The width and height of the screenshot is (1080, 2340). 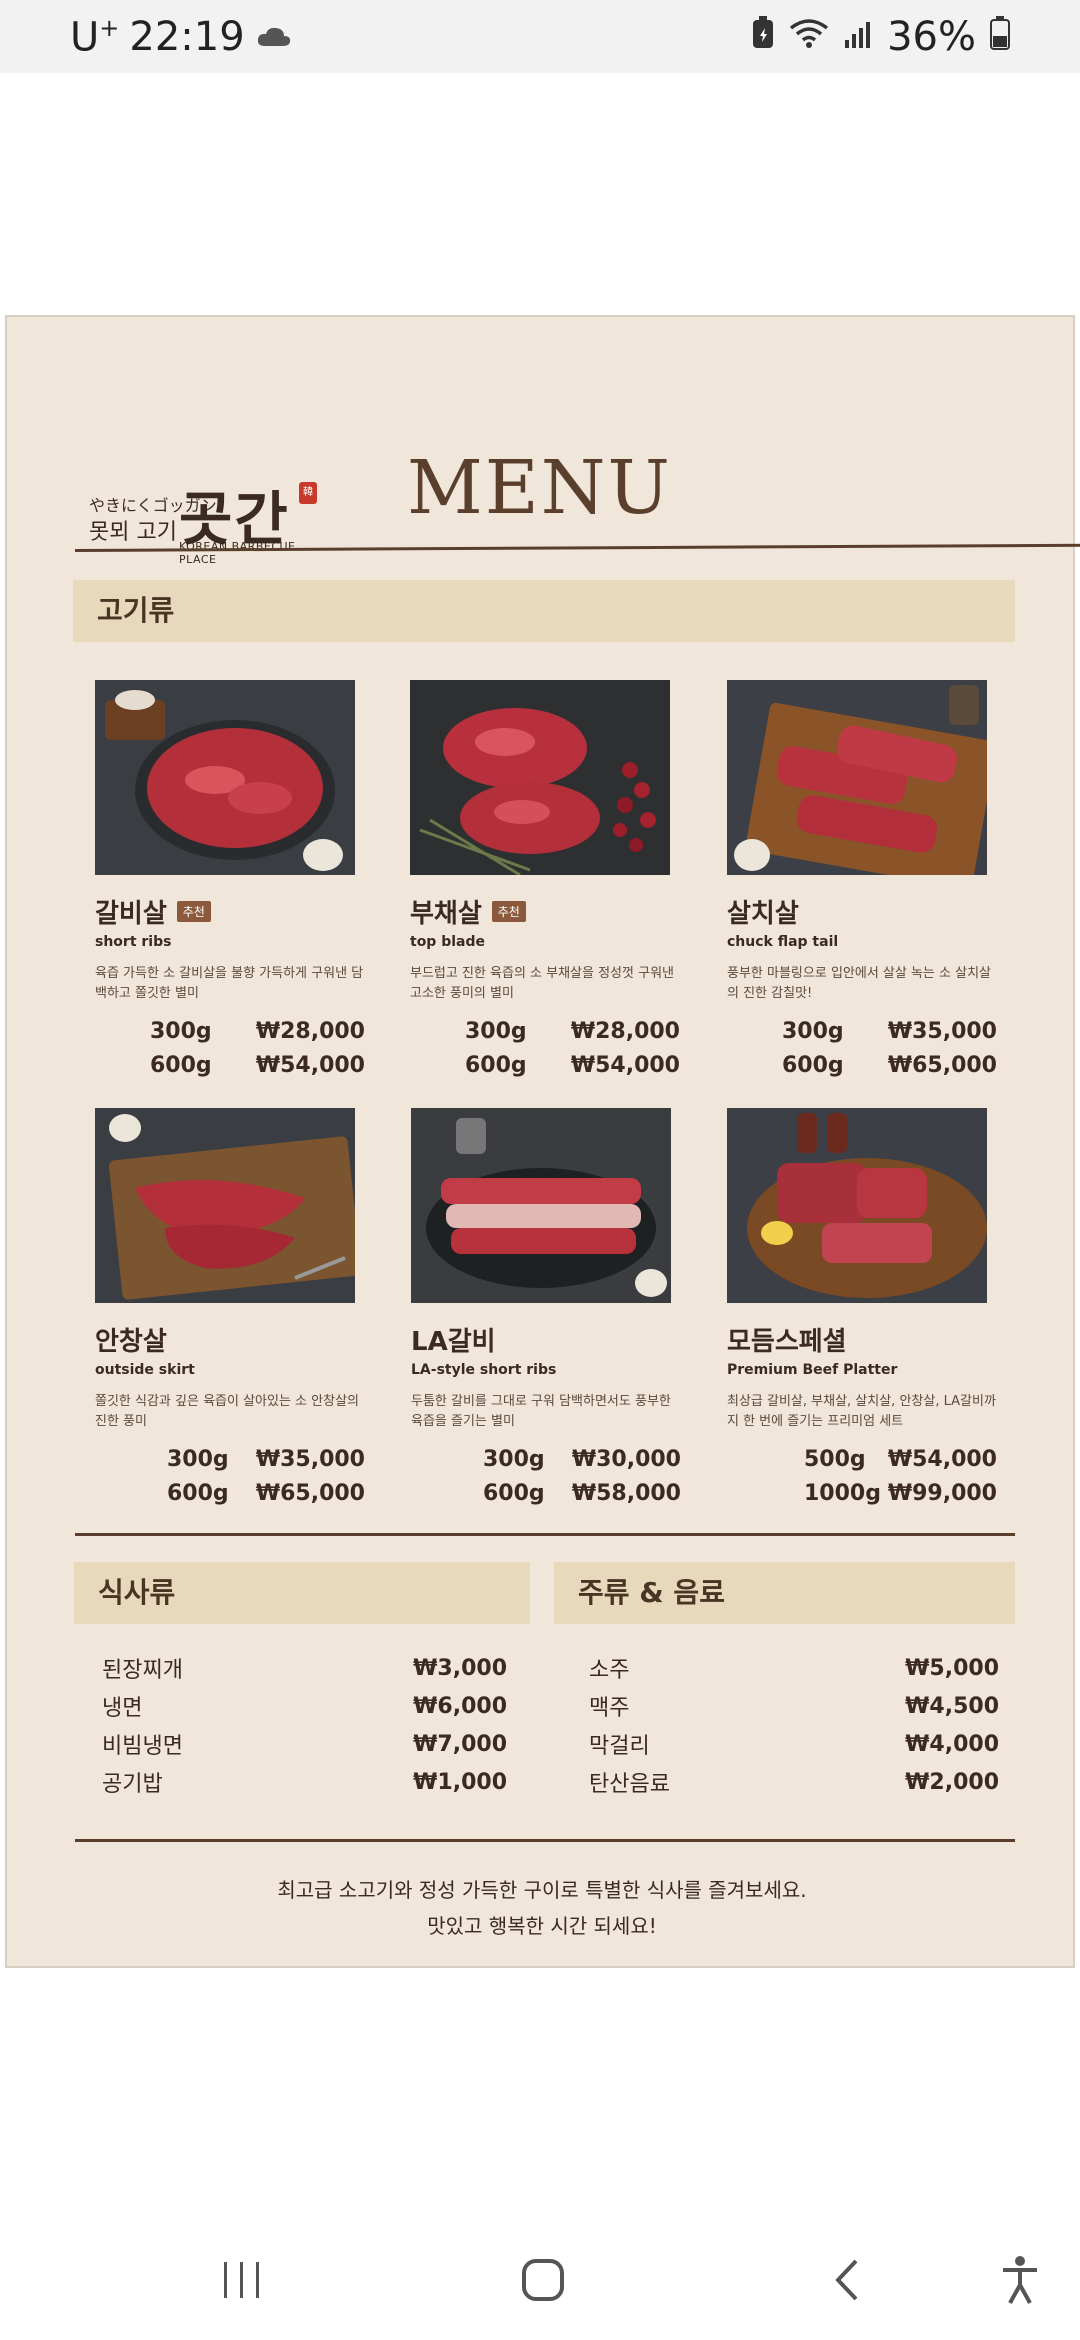 What do you see at coordinates (847, 2280) in the screenshot?
I see `back-icon` at bounding box center [847, 2280].